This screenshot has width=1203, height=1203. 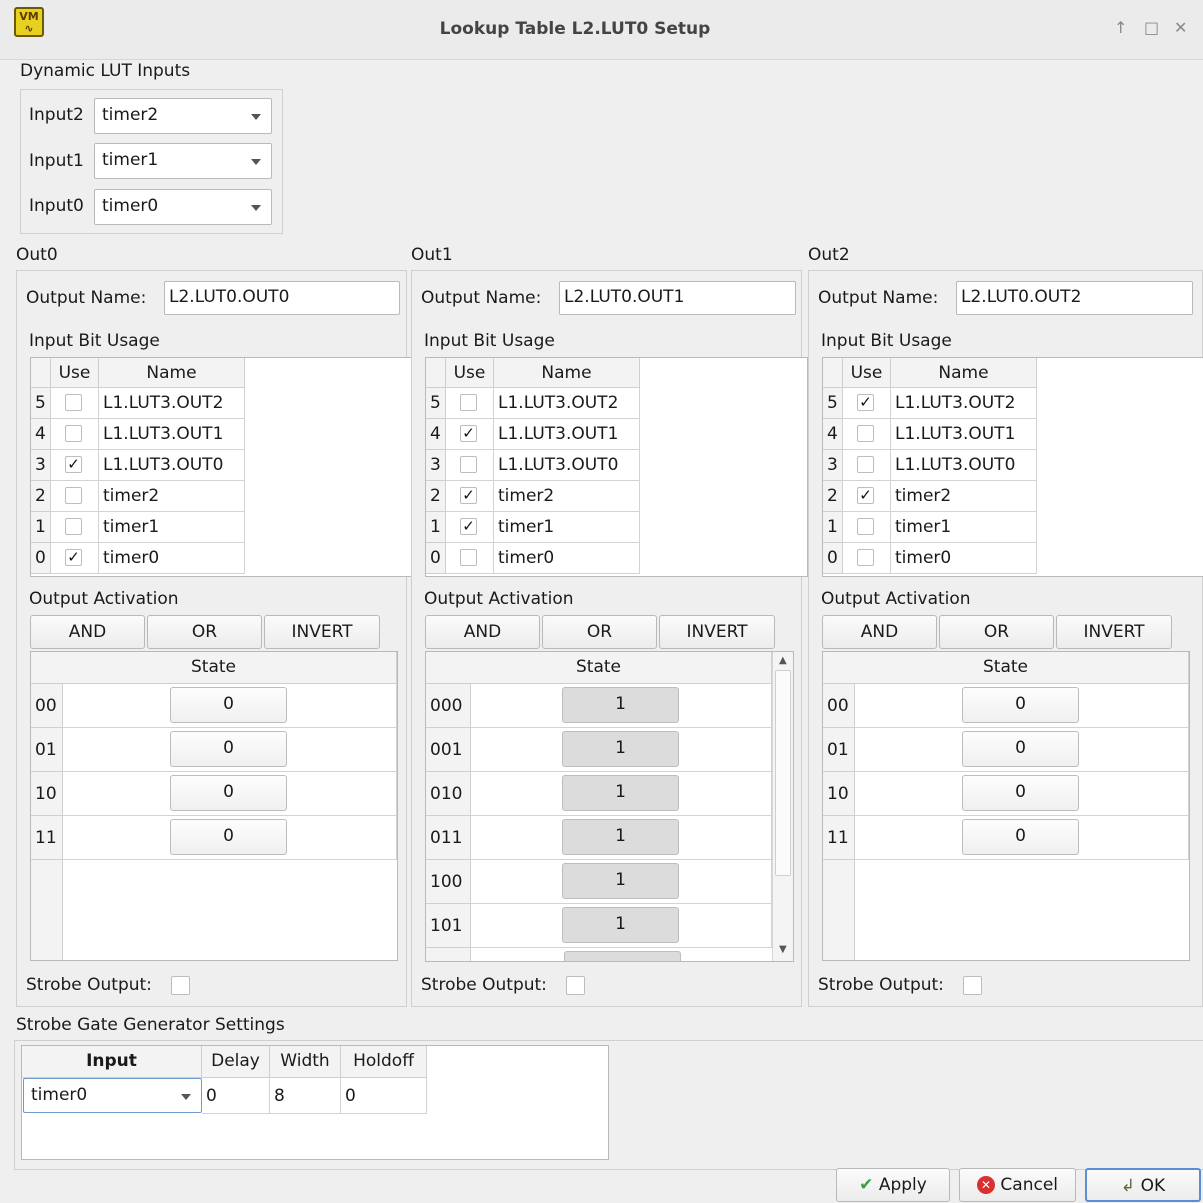 I want to click on input0-label: Input0, so click(x=56, y=206).